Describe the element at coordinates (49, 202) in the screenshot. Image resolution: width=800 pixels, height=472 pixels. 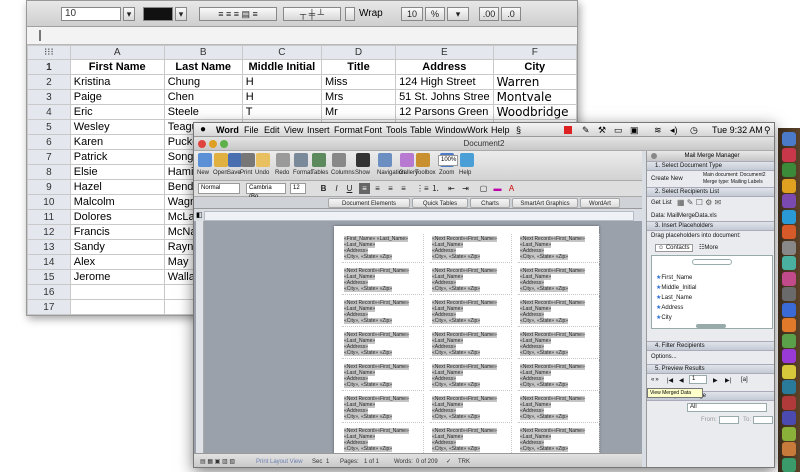
I see `row-header: 10` at that location.